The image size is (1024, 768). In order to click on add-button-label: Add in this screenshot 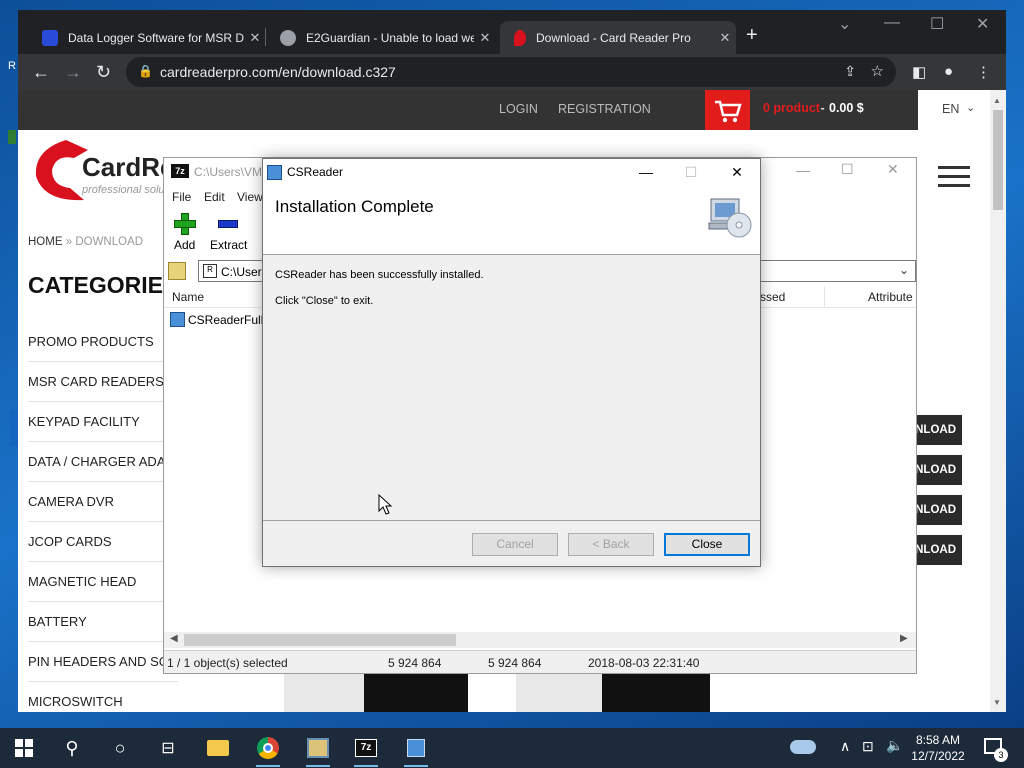, I will do `click(184, 245)`.